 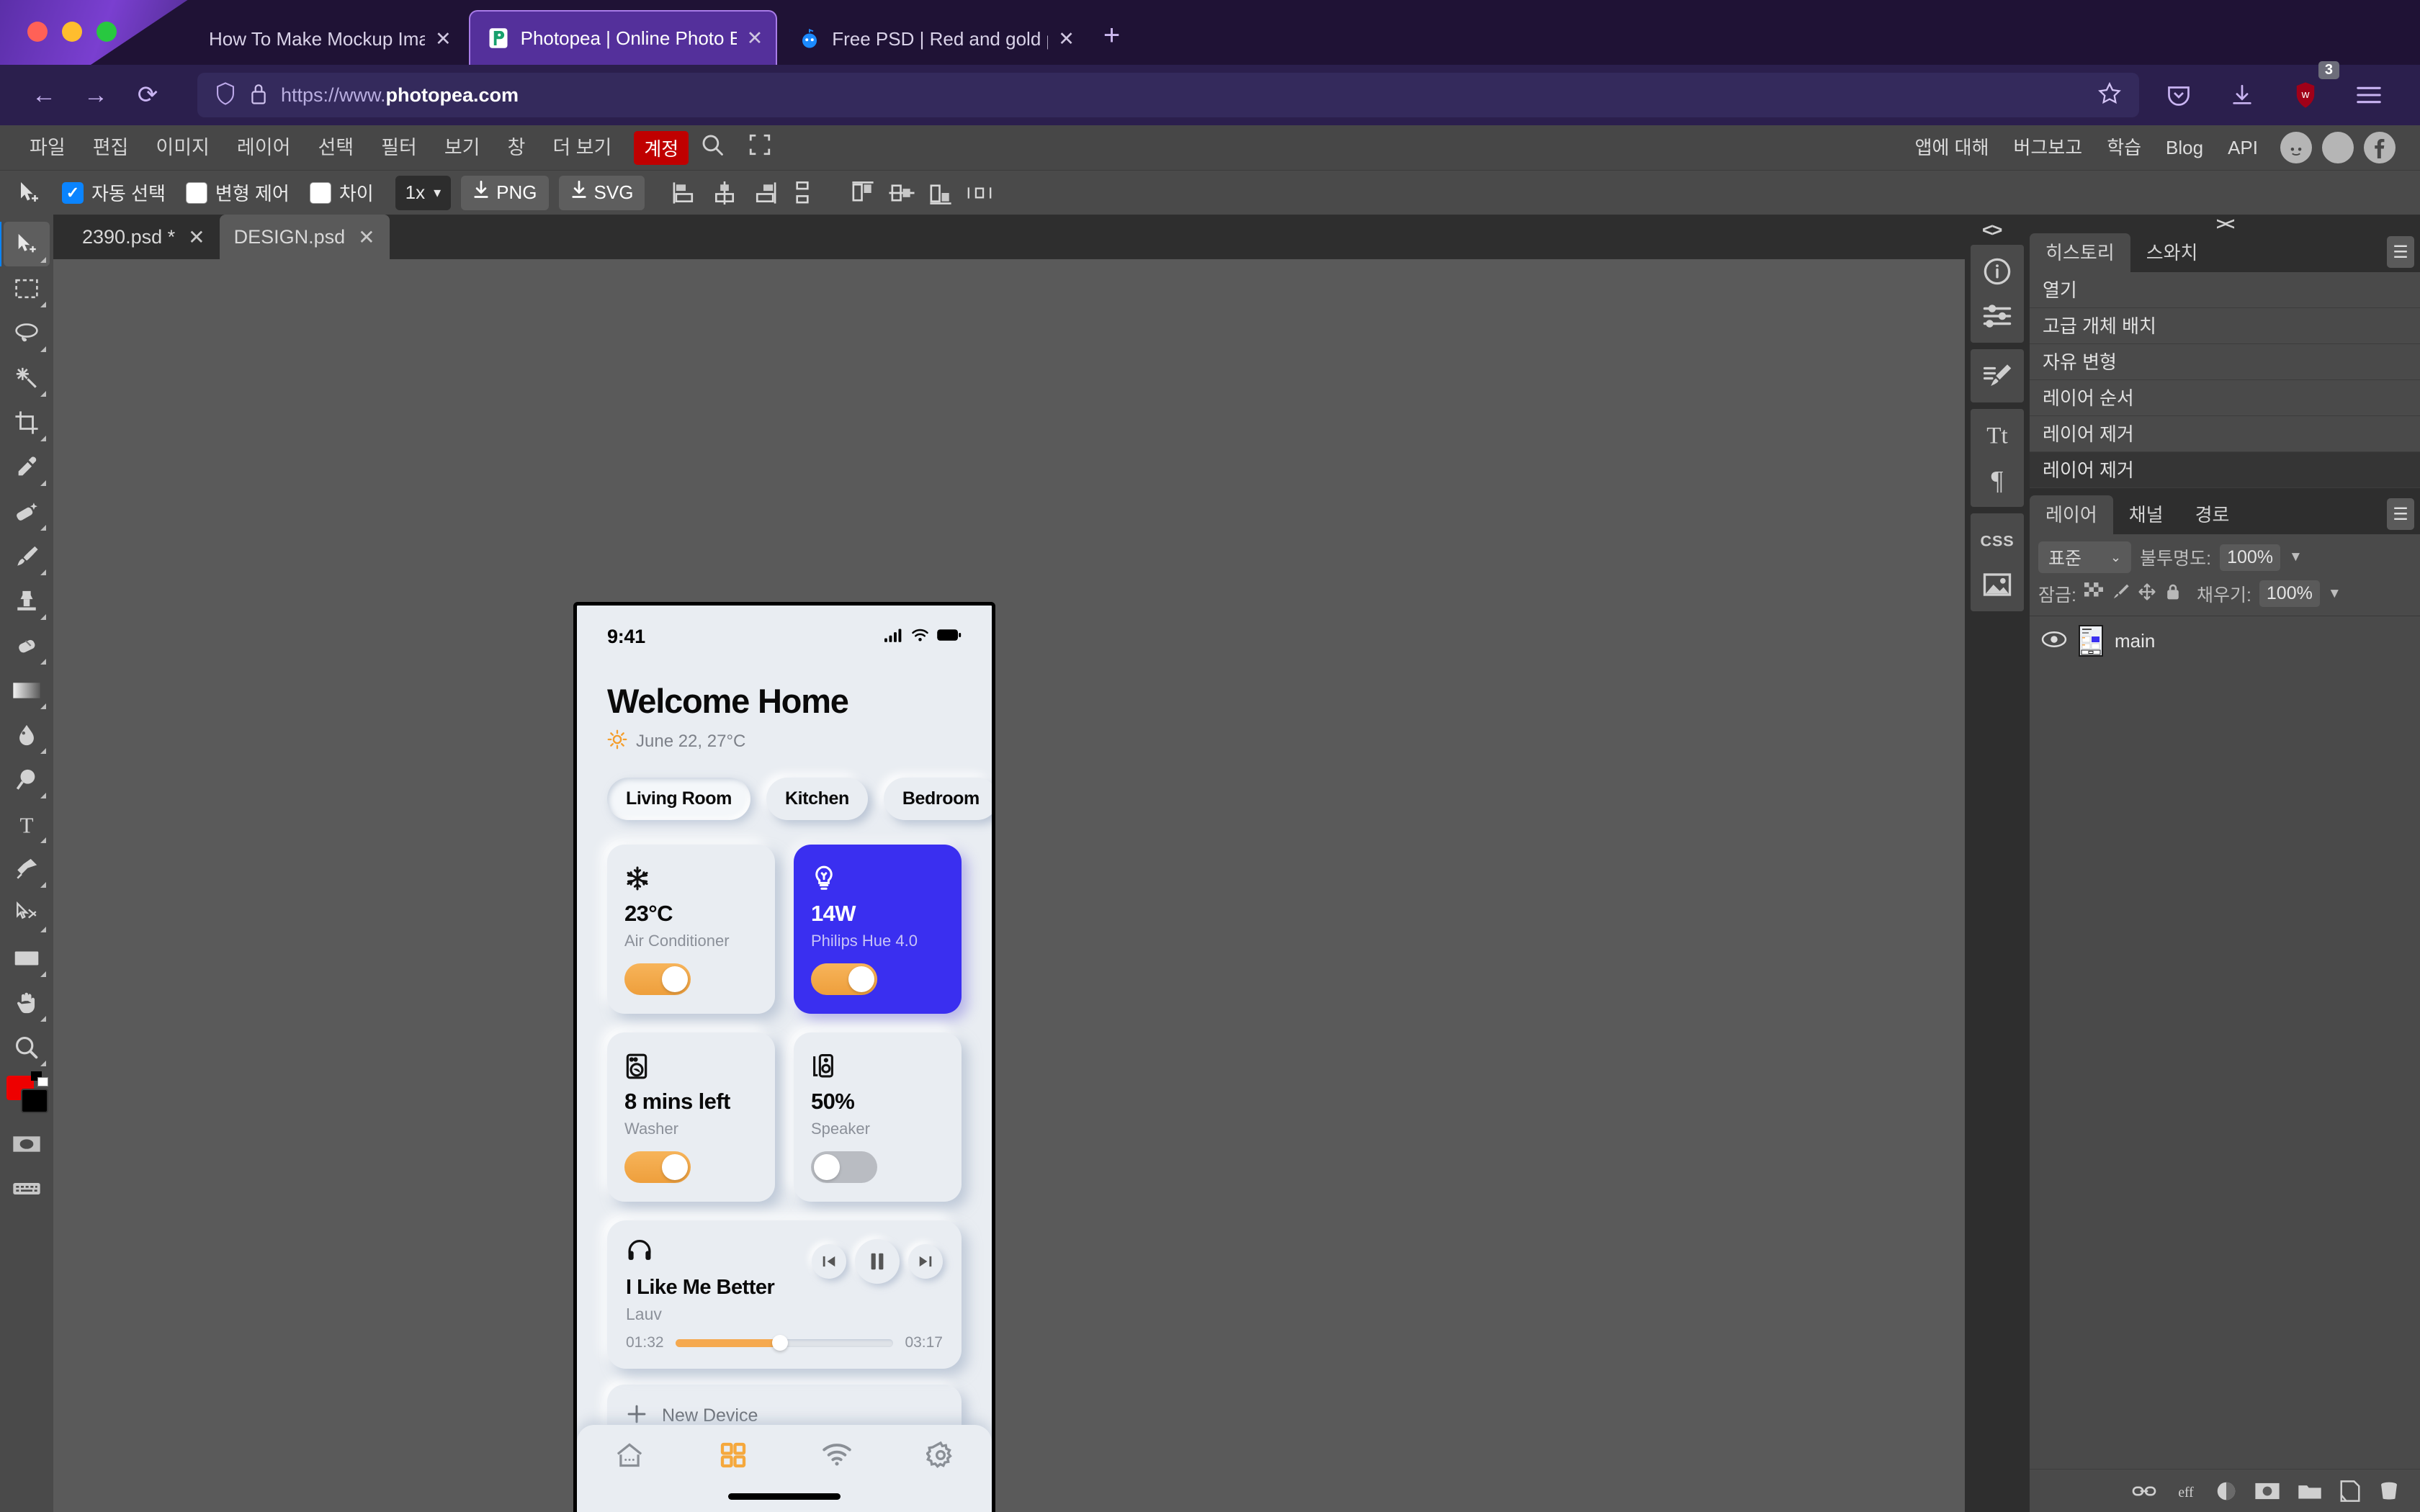 I want to click on grid-icon, so click(x=733, y=1457).